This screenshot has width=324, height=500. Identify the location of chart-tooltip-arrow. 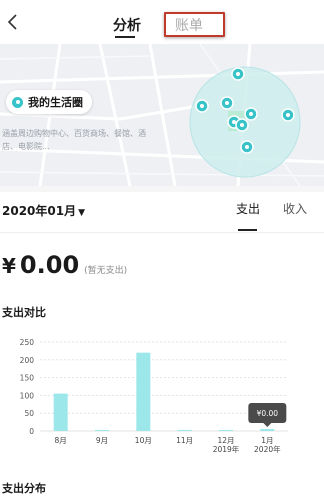
(267, 425).